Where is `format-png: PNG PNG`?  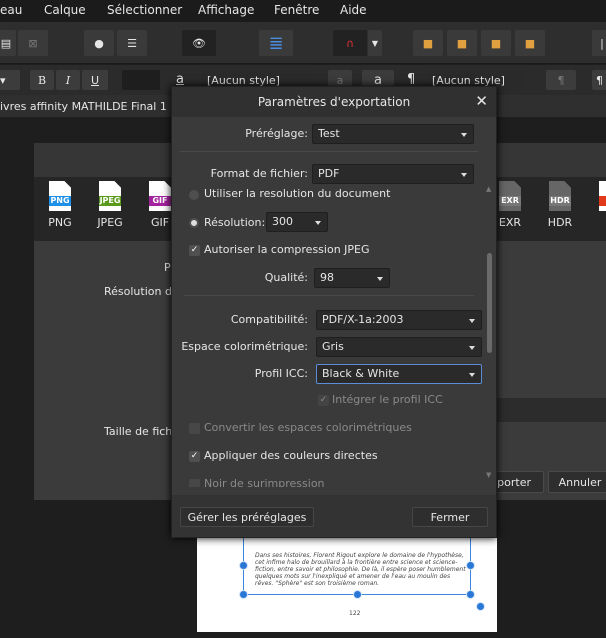
format-png: PNG PNG is located at coordinates (60, 205).